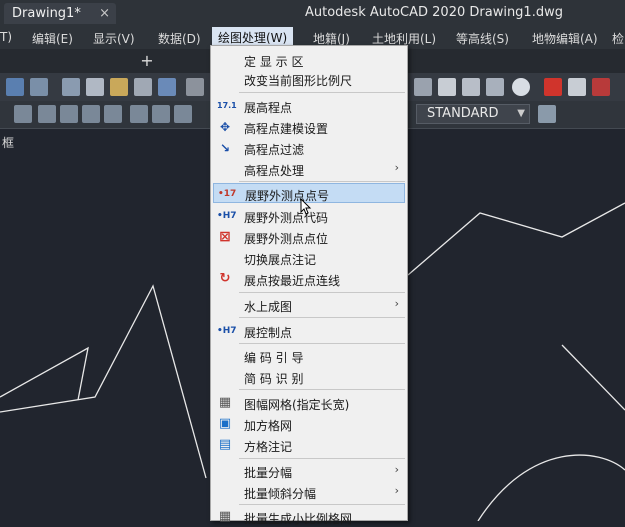 This screenshot has width=625, height=527. I want to click on point-code-icon: •H7, so click(227, 216).